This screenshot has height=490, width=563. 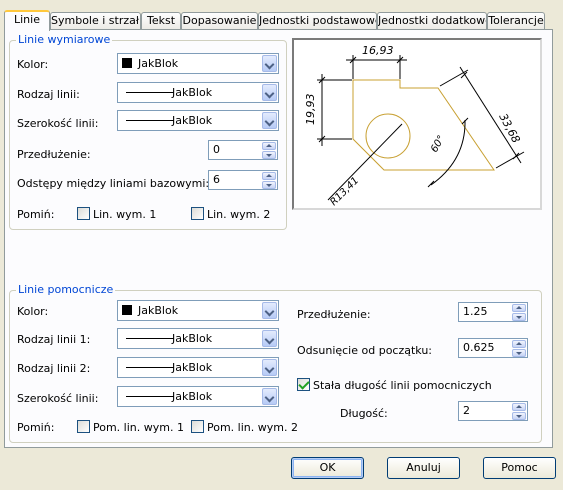 What do you see at coordinates (490, 115) in the screenshot?
I see `dim-line-right` at bounding box center [490, 115].